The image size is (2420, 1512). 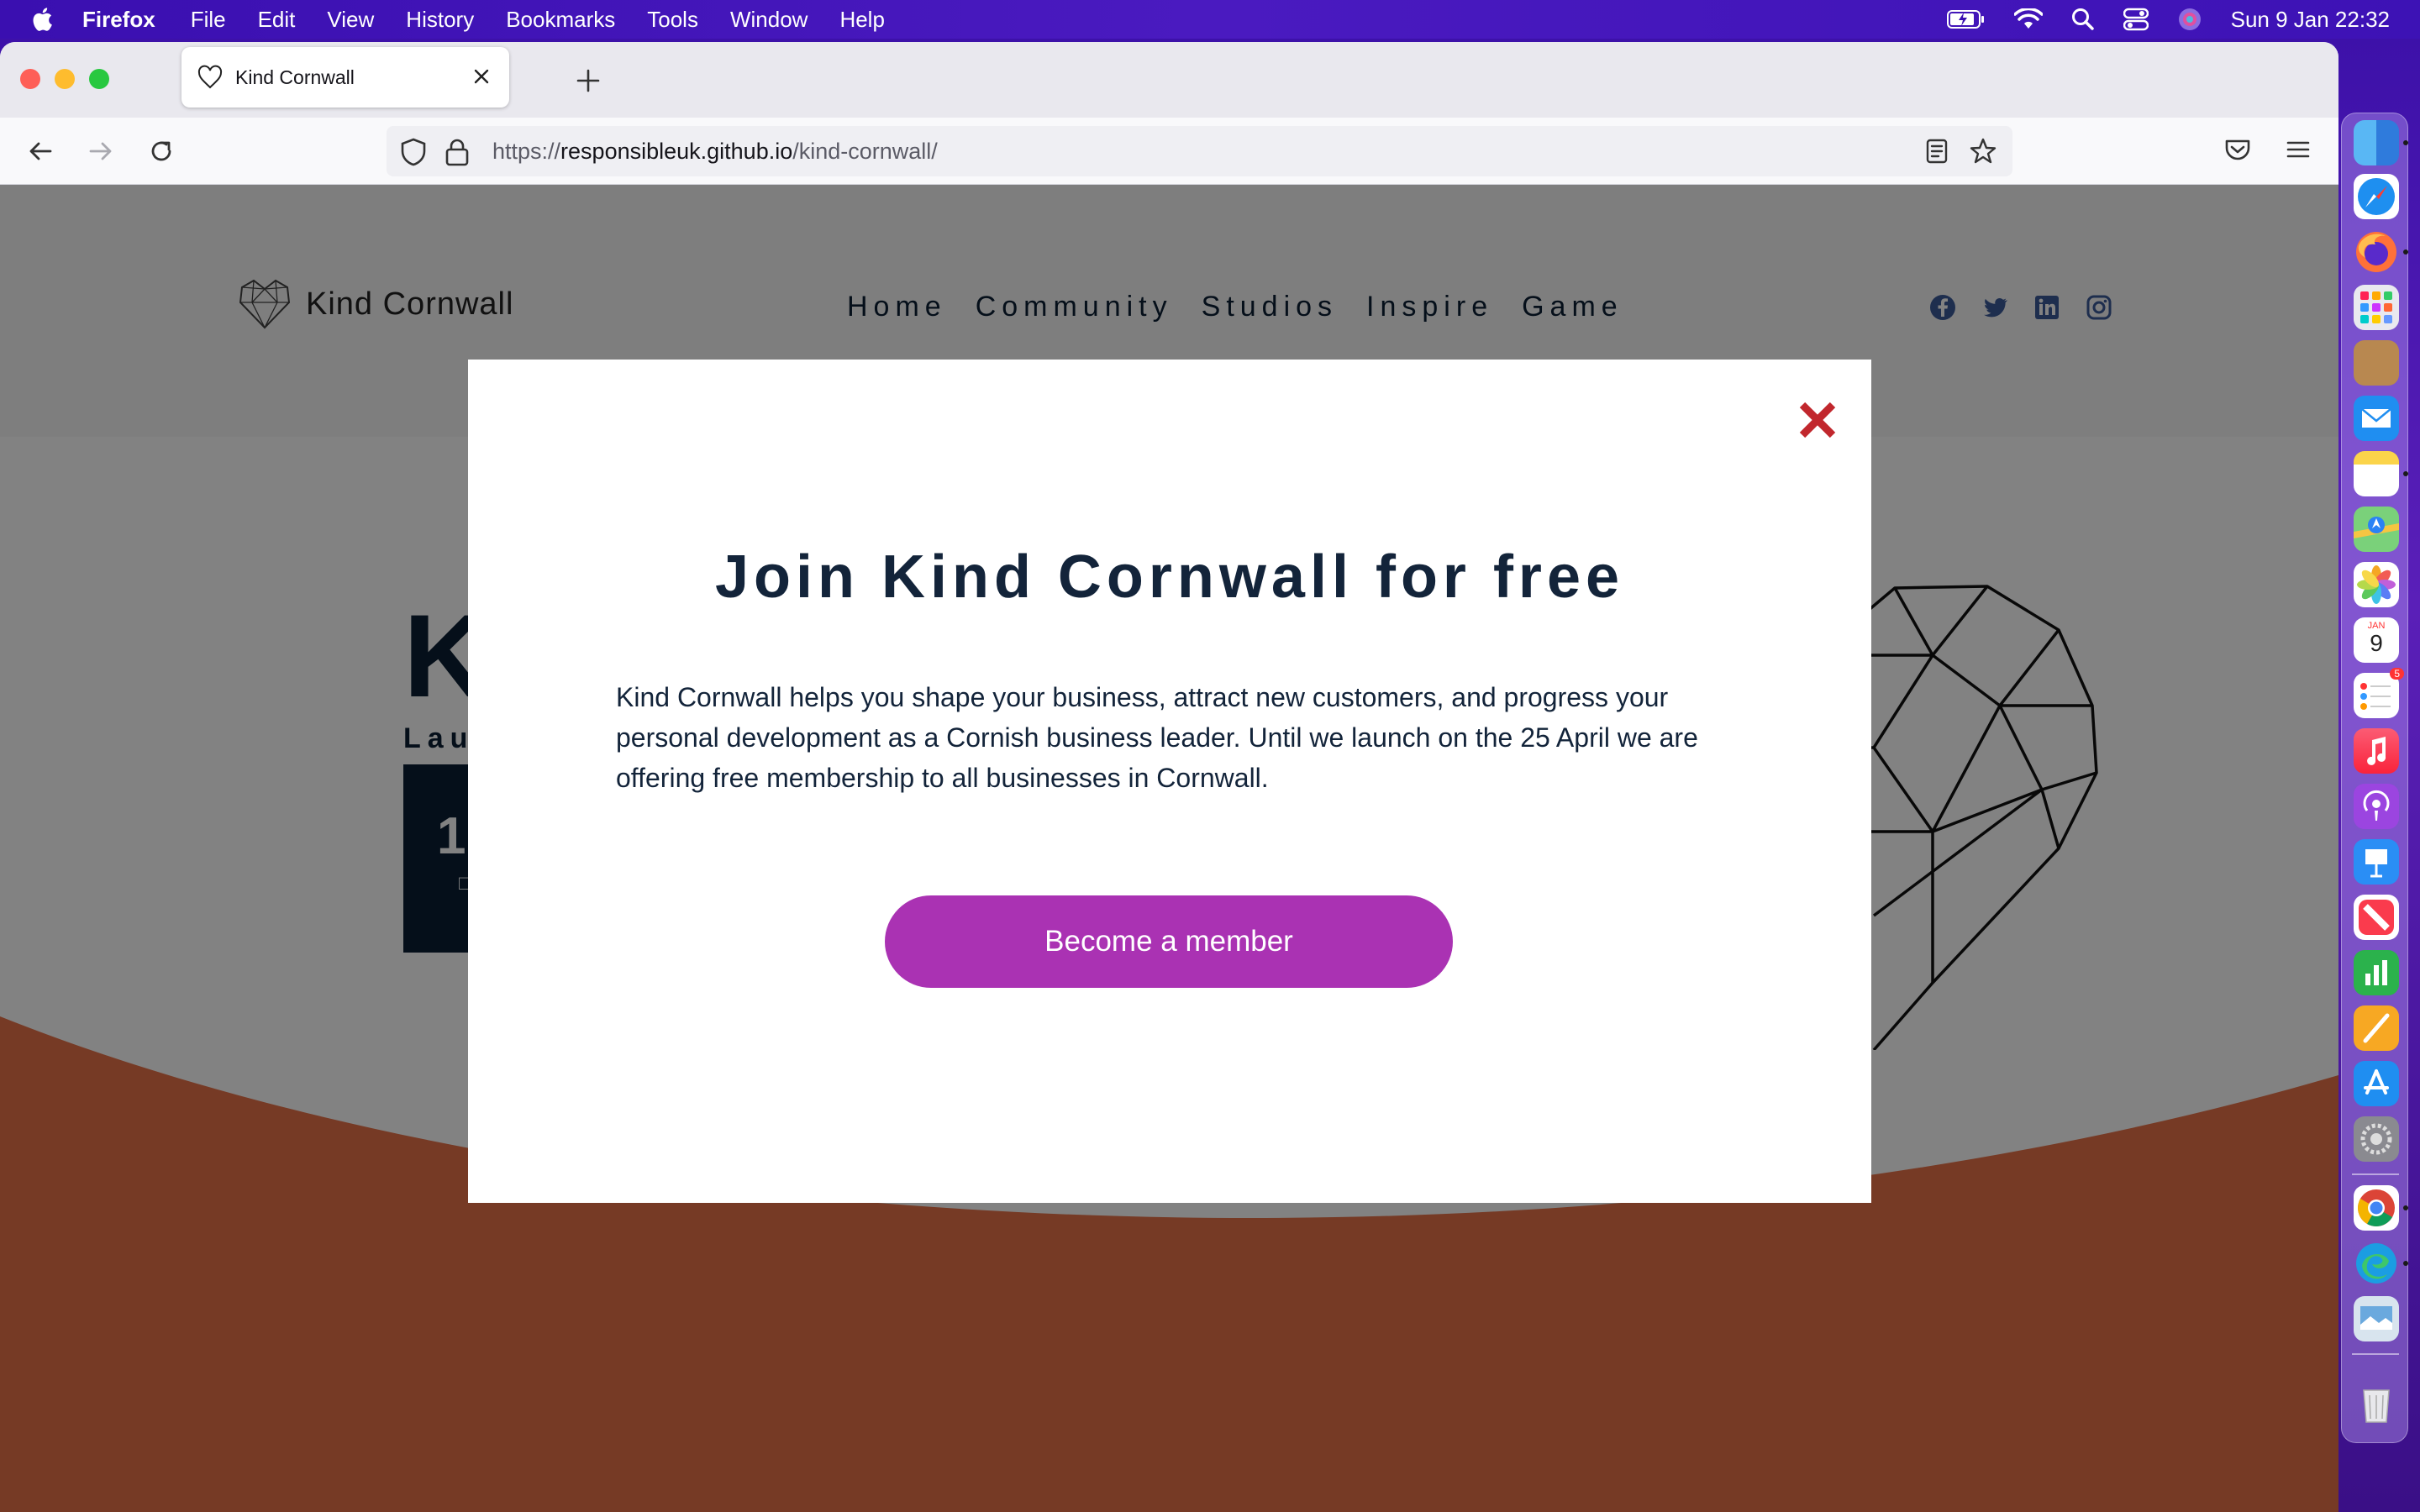 I want to click on window-controls, so click(x=64, y=79).